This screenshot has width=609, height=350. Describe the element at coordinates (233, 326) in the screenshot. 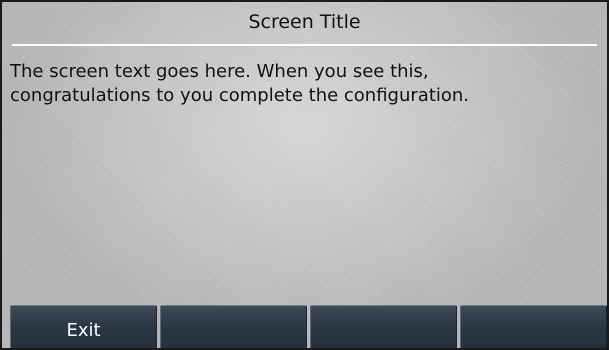

I see `softkey-2-button` at that location.